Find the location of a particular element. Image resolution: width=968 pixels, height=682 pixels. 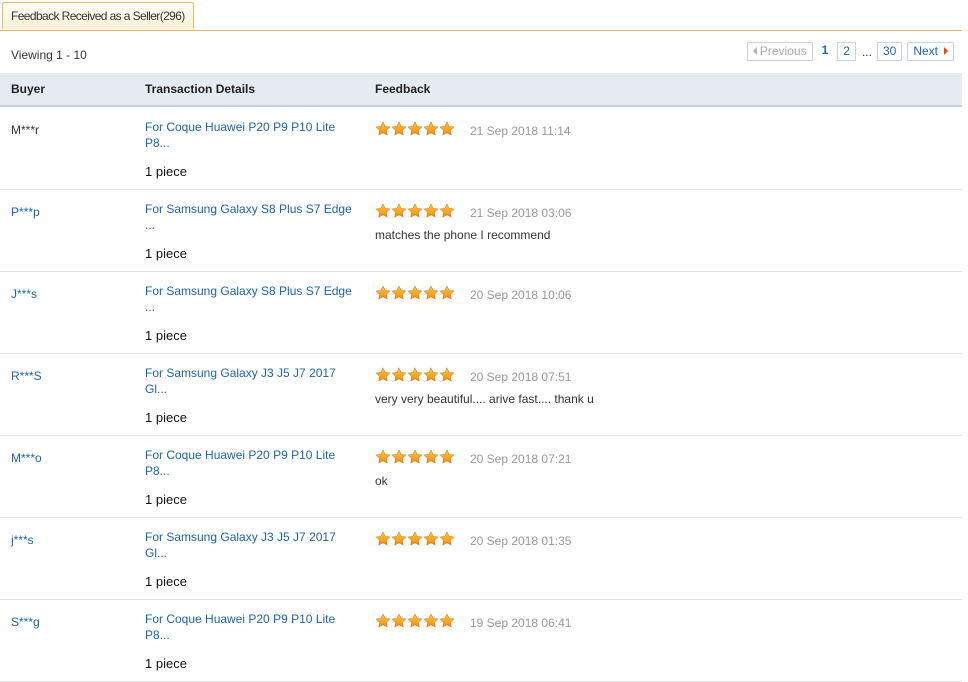

column-header-buyer: Buyer is located at coordinates (28, 89).